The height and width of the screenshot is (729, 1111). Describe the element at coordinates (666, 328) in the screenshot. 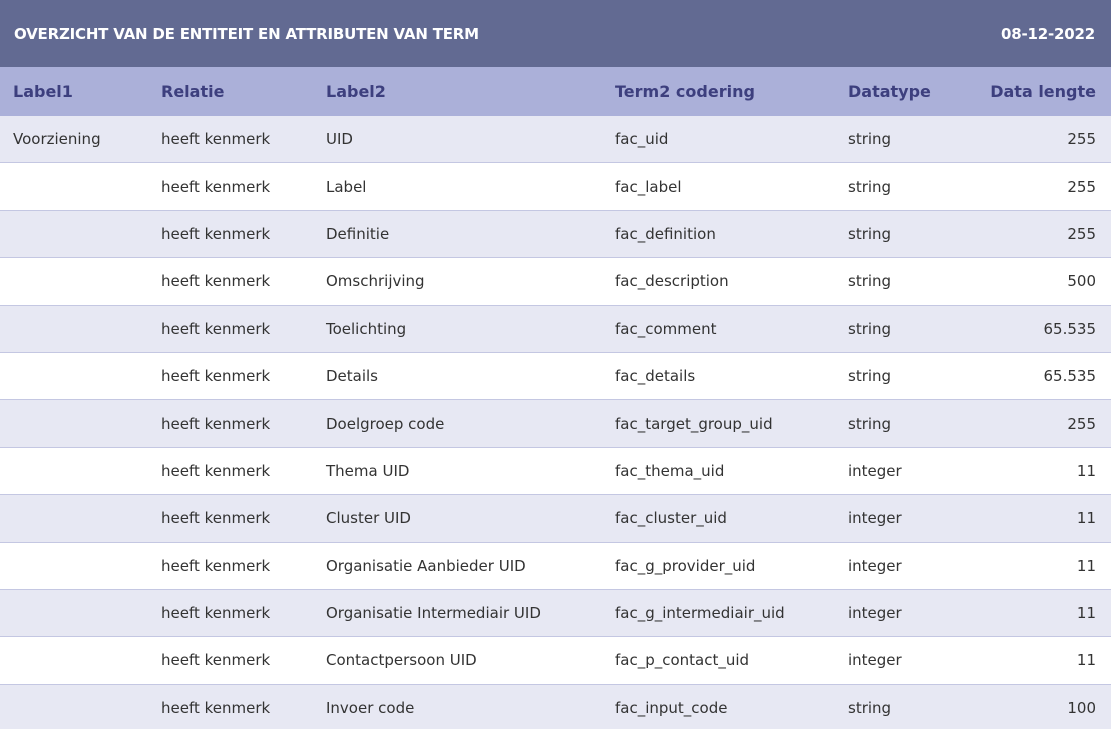

I see `cell-term2-codering: fac_comment` at that location.